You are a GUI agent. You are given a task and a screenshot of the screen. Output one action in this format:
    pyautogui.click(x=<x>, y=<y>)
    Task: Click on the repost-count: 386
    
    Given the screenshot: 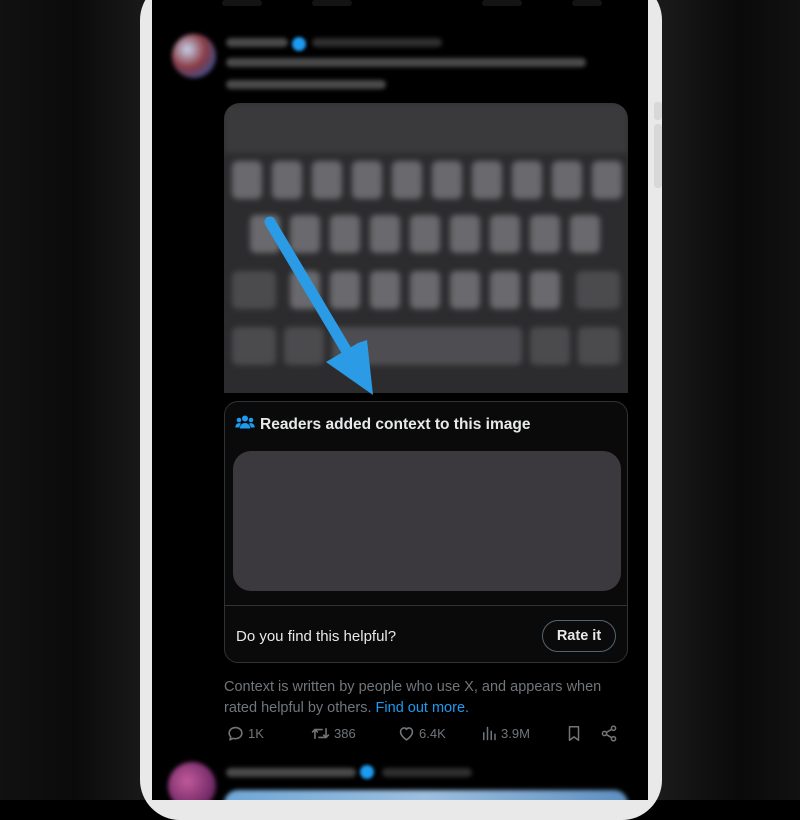 What is the action you would take?
    pyautogui.click(x=345, y=733)
    